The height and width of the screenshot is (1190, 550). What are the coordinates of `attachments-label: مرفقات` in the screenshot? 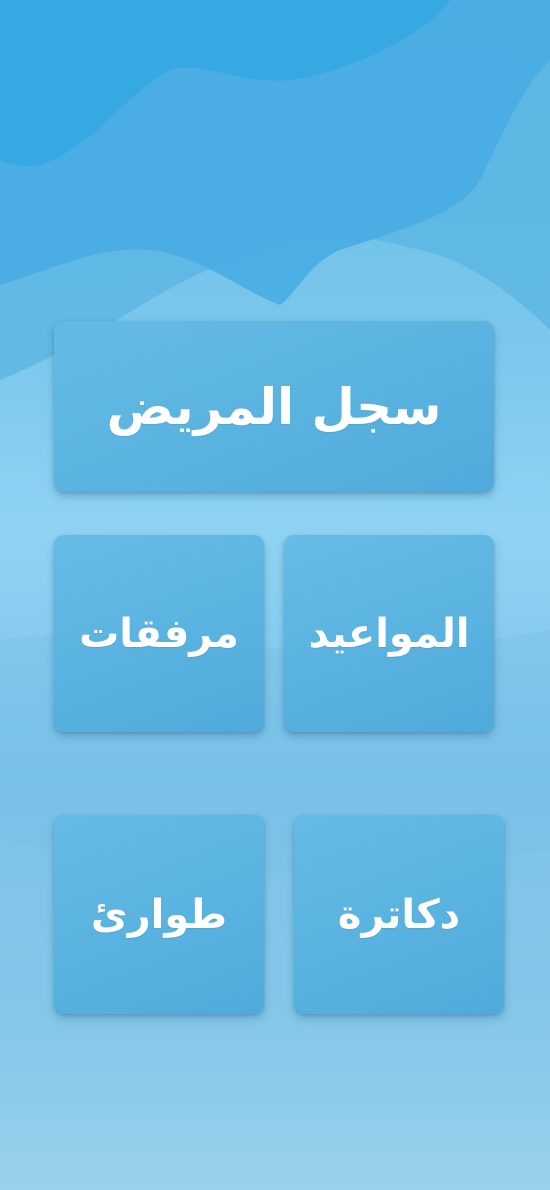 It's located at (159, 633).